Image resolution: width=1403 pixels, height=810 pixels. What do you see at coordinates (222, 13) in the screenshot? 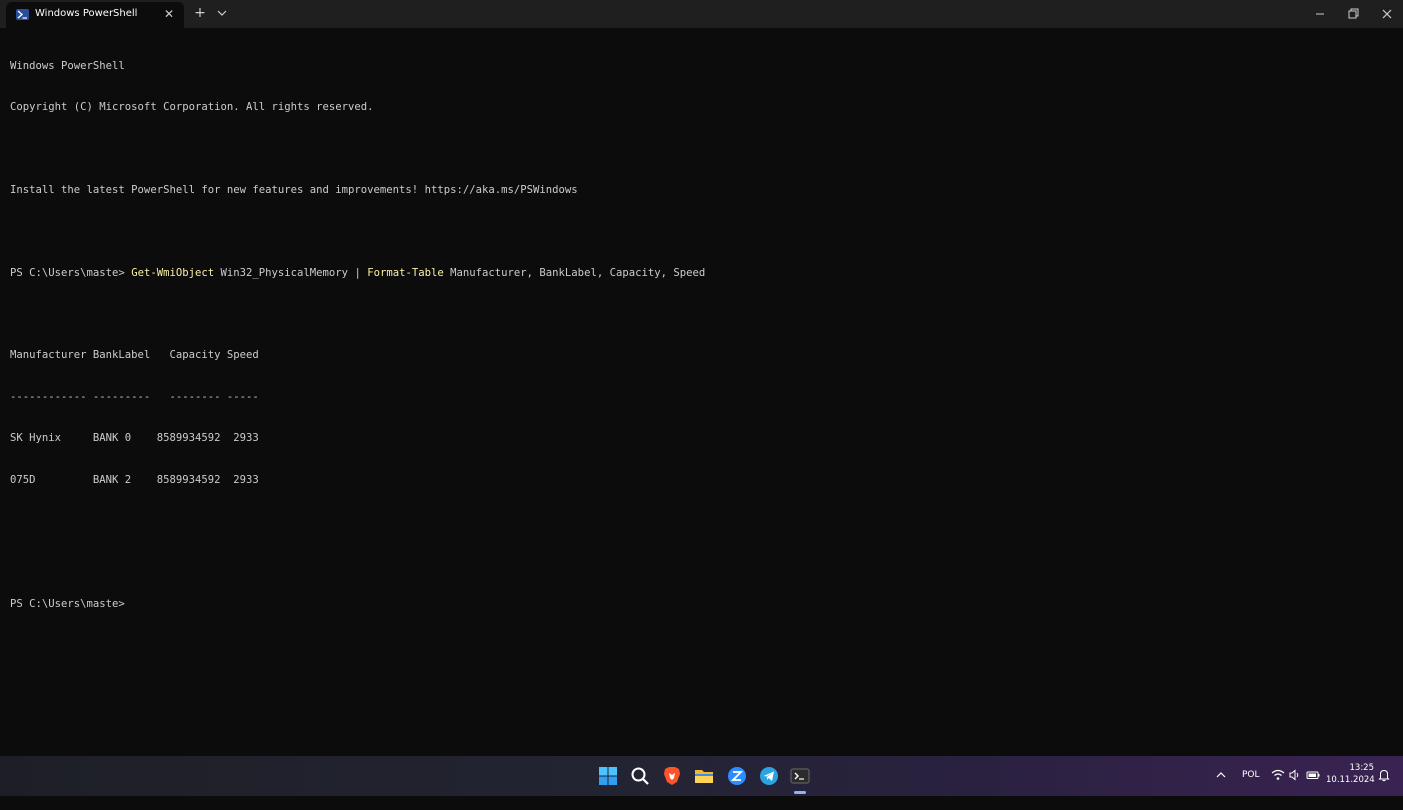
I see `chevron-down-icon` at bounding box center [222, 13].